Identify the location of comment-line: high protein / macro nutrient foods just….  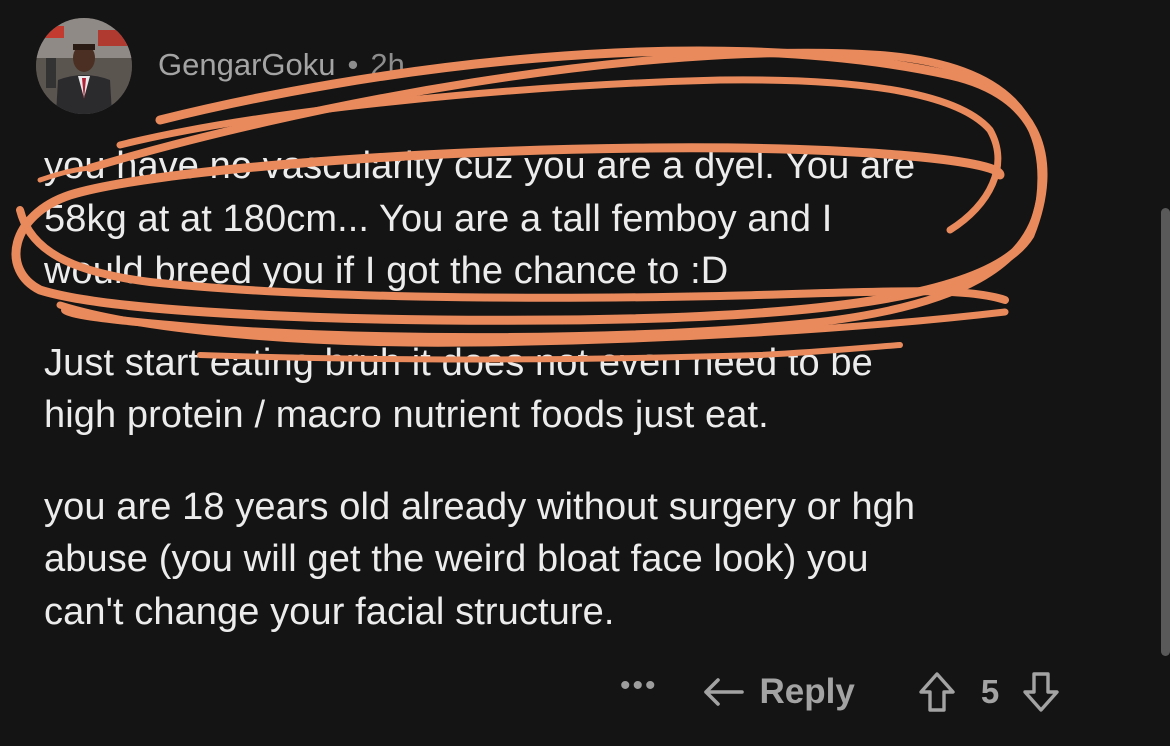
(406, 415).